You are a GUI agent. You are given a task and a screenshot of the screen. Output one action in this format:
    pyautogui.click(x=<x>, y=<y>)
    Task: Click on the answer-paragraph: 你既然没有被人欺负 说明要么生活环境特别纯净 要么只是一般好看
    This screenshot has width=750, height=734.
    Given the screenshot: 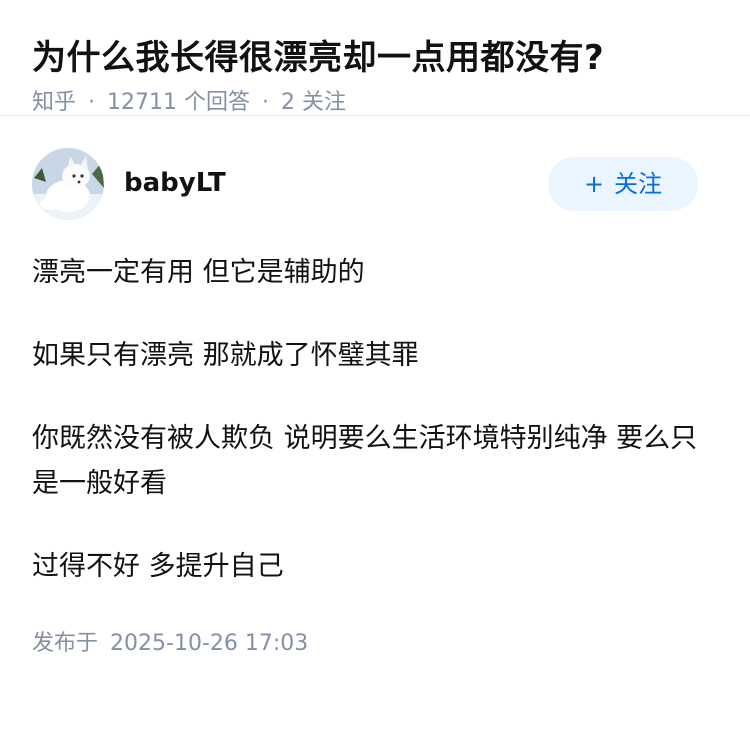 What is the action you would take?
    pyautogui.click(x=365, y=461)
    